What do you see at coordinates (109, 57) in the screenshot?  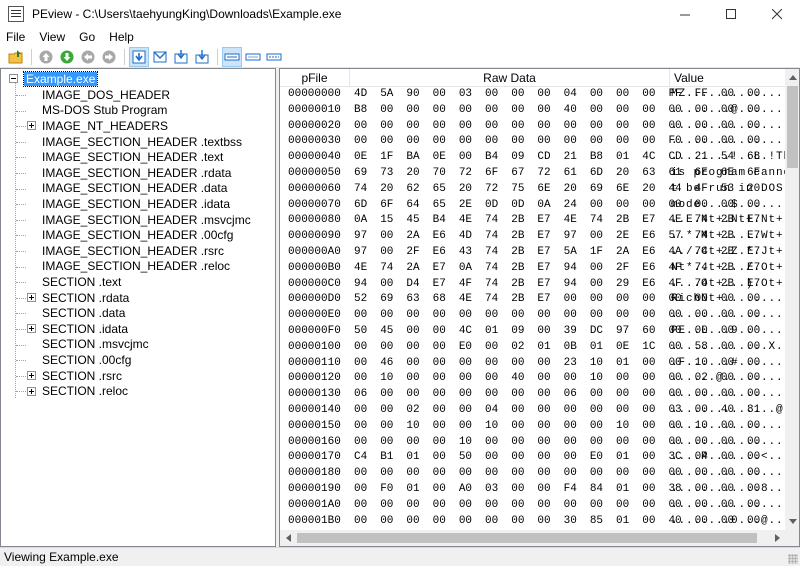 I see `go-next-button` at bounding box center [109, 57].